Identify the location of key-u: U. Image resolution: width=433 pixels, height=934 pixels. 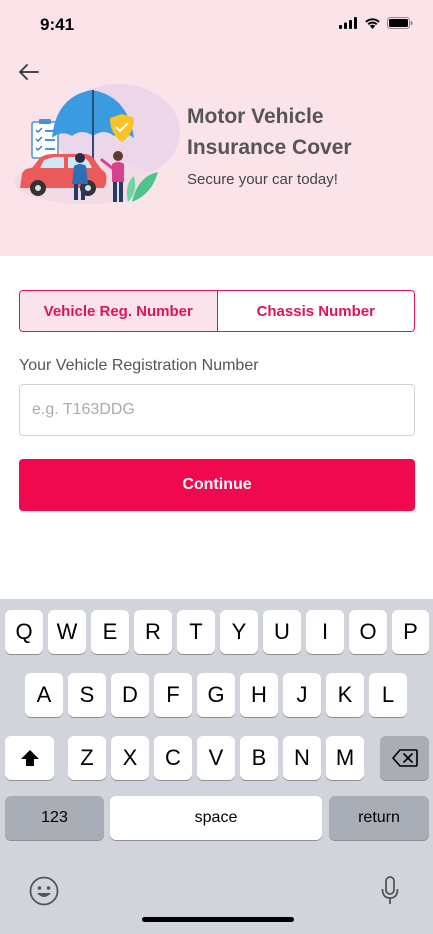
(282, 632).